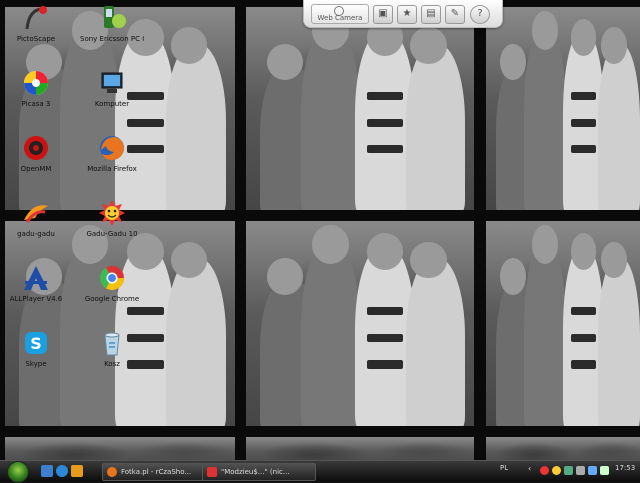 The height and width of the screenshot is (483, 640). What do you see at coordinates (36, 169) in the screenshot?
I see `desktop-icon-label: OpenMM` at bounding box center [36, 169].